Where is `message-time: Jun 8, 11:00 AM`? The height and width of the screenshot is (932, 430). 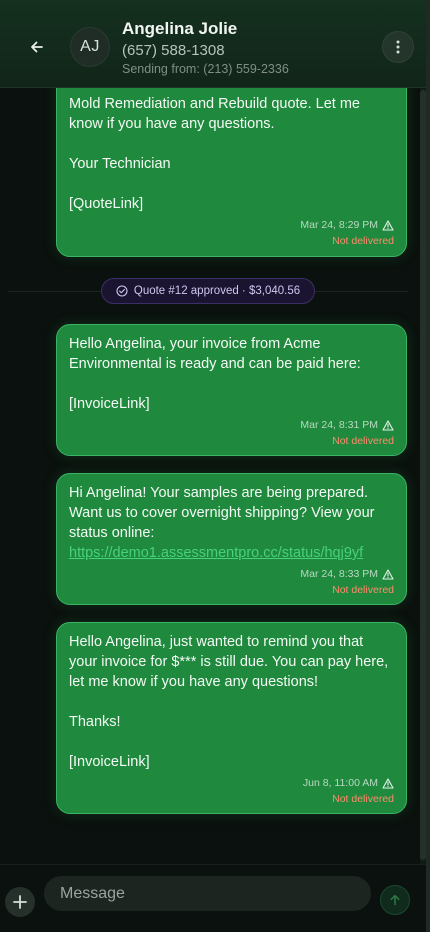 message-time: Jun 8, 11:00 AM is located at coordinates (340, 783).